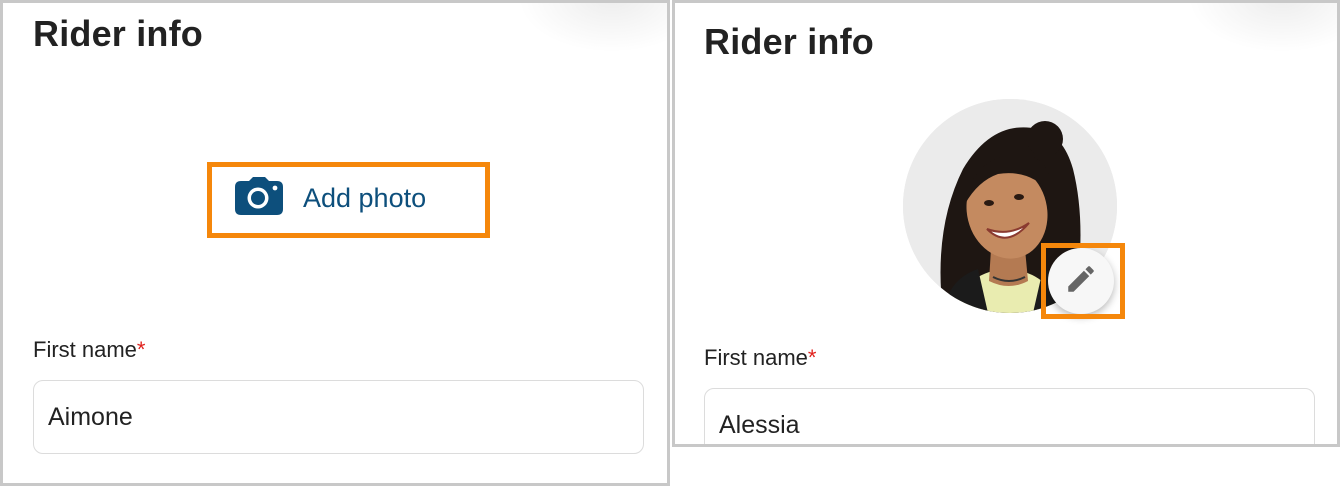  I want to click on camera-icon, so click(259, 198).